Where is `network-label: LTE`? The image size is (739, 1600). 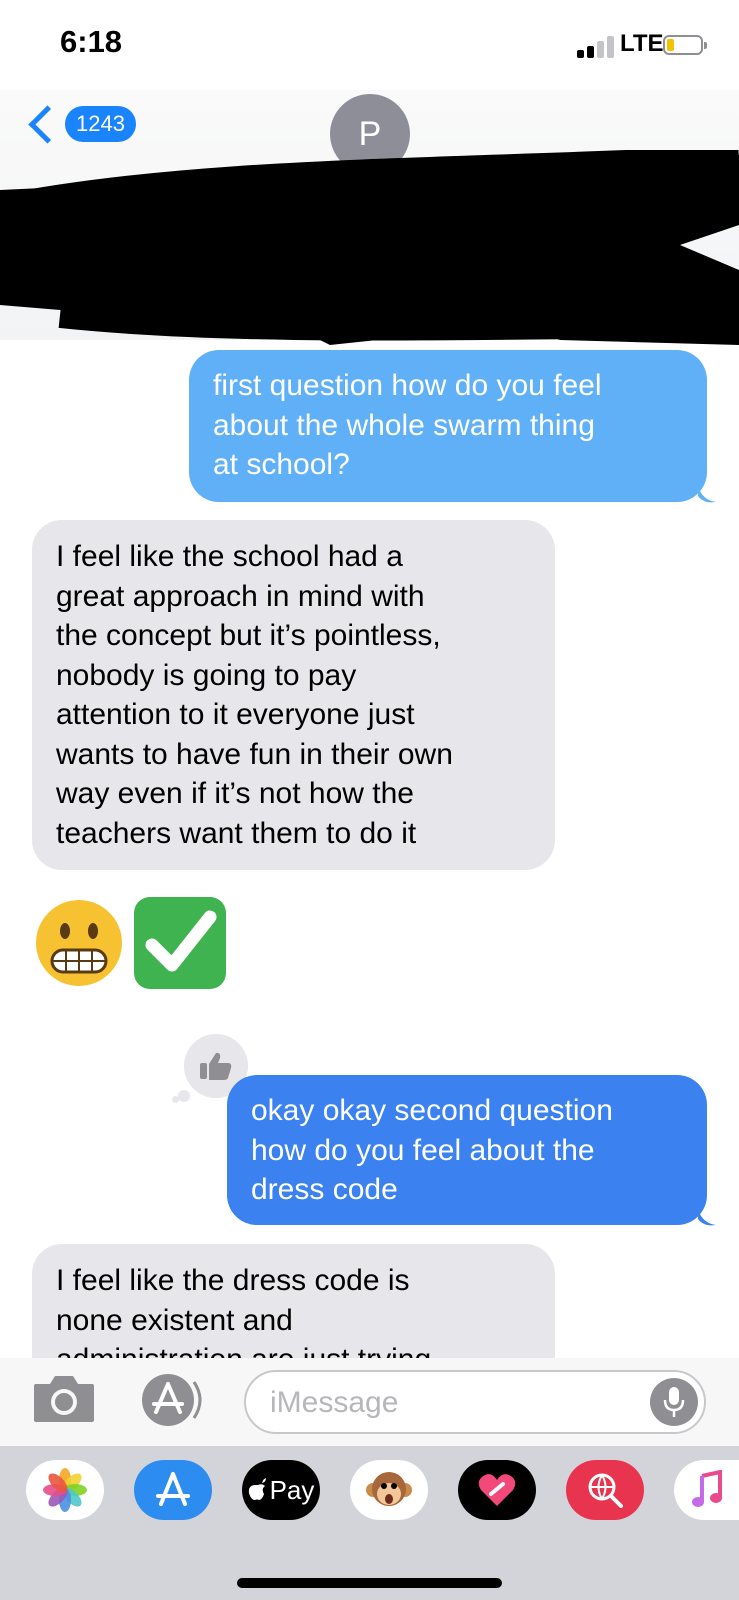 network-label: LTE is located at coordinates (642, 43).